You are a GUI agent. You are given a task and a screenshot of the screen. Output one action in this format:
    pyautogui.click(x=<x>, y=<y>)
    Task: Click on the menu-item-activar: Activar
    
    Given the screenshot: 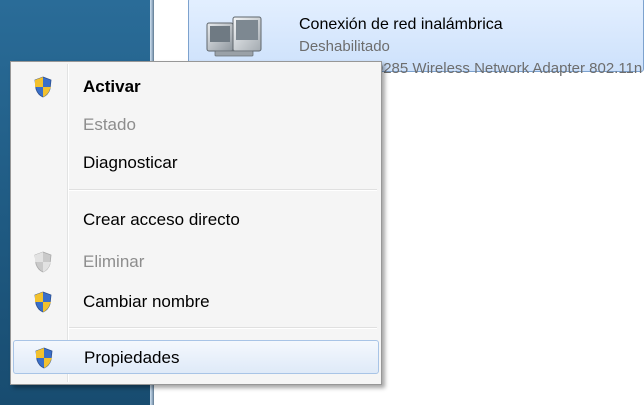 What is the action you would take?
    pyautogui.click(x=196, y=87)
    